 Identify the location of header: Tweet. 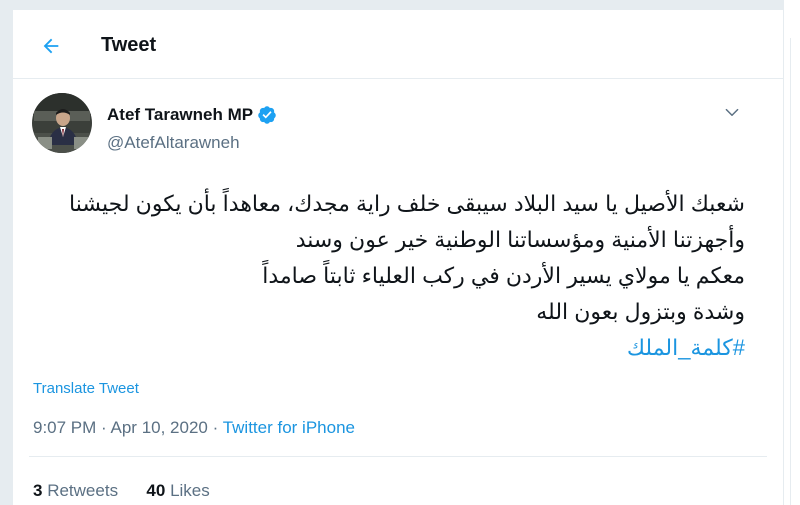
(398, 44).